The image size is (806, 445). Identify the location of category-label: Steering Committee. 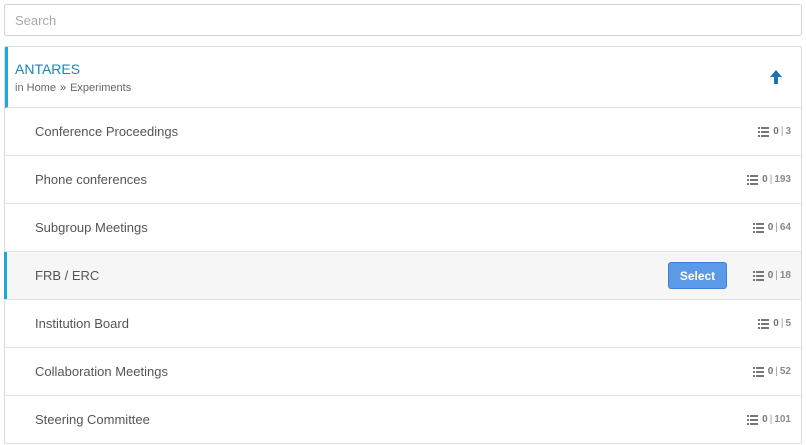
(92, 419).